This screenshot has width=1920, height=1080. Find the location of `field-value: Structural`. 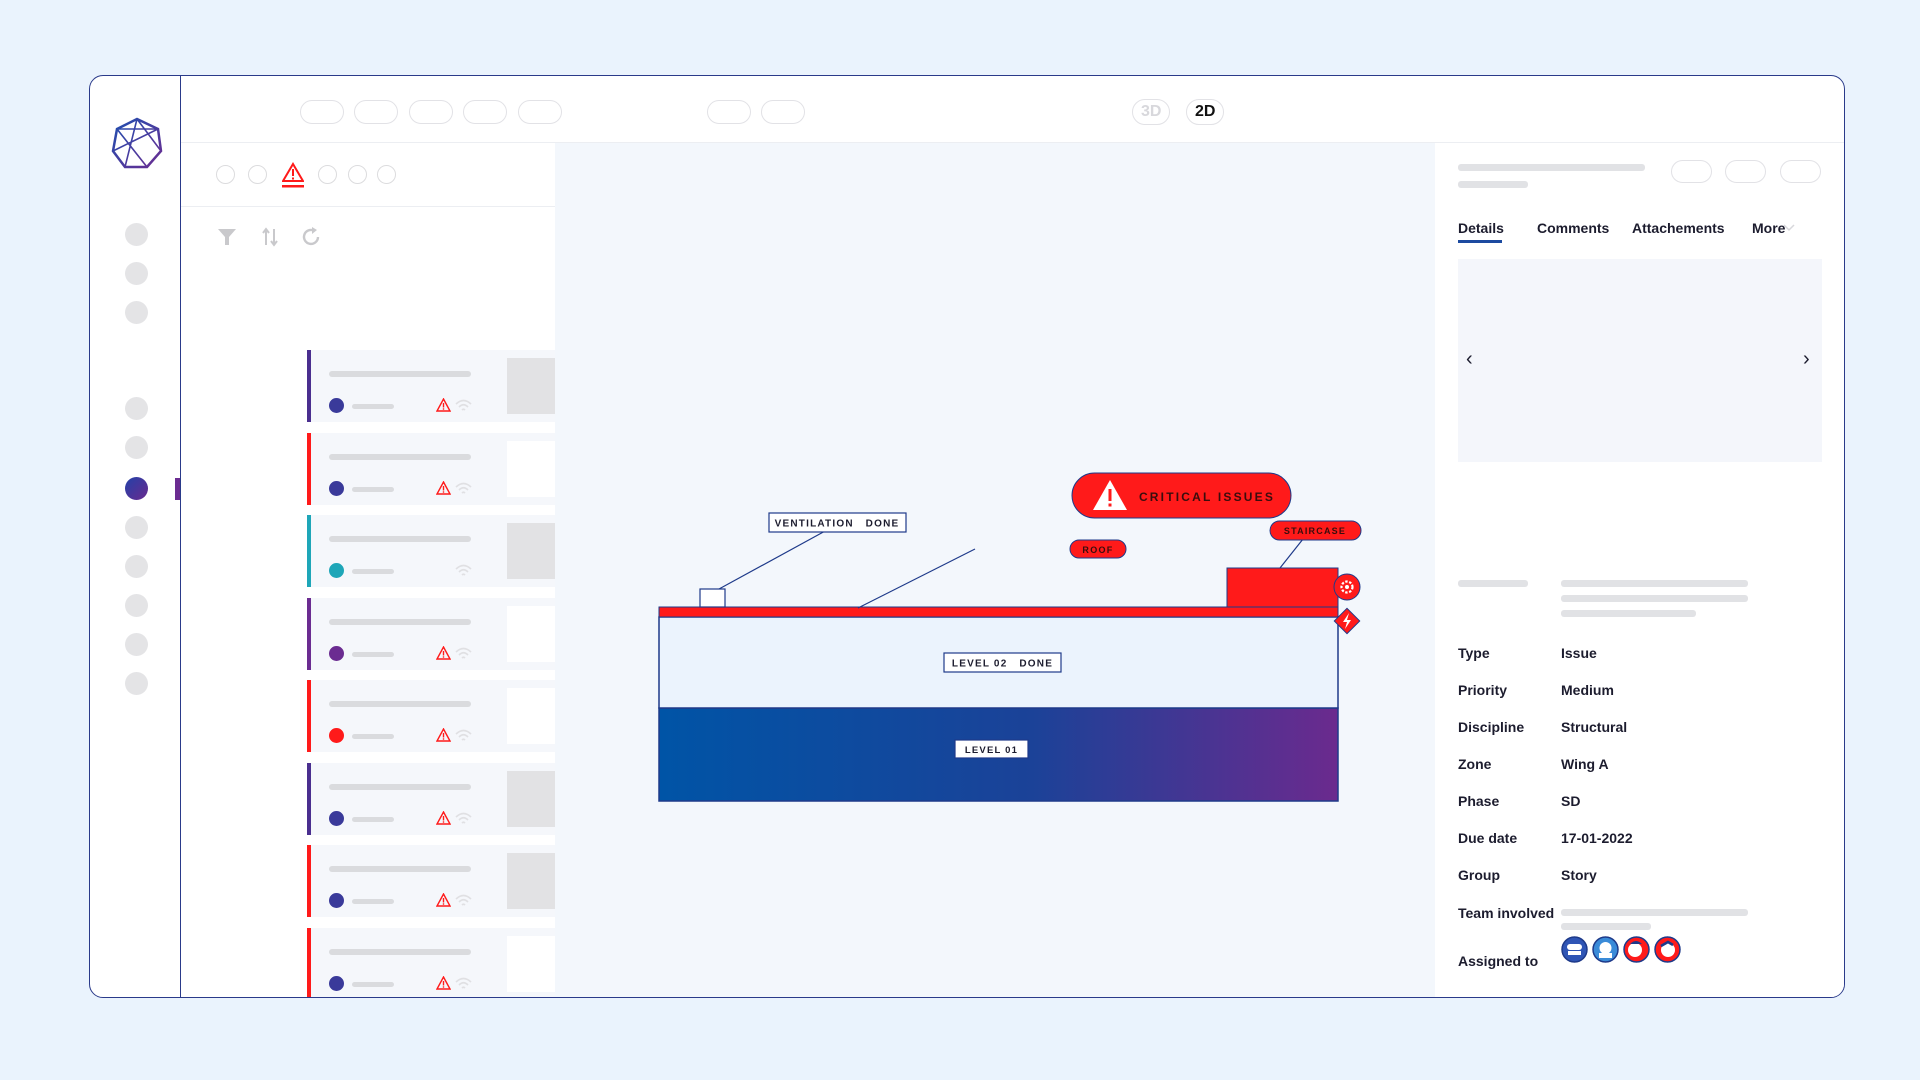

field-value: Structural is located at coordinates (1594, 727).